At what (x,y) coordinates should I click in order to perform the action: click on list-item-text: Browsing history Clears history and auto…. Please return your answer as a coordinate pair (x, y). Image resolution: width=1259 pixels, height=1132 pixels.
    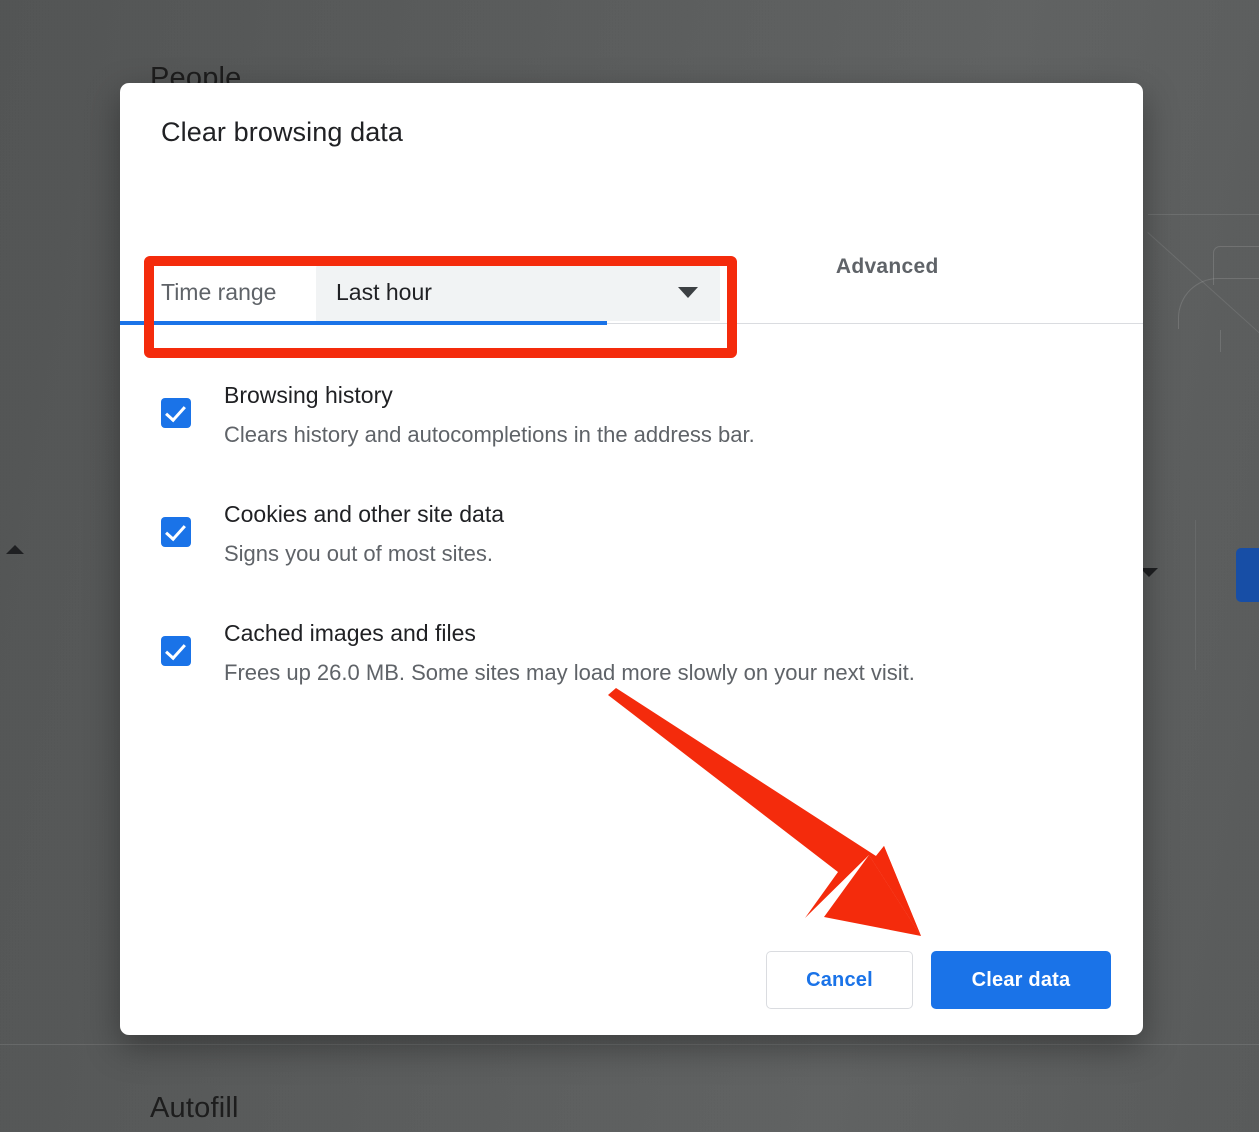
    Looking at the image, I should click on (489, 412).